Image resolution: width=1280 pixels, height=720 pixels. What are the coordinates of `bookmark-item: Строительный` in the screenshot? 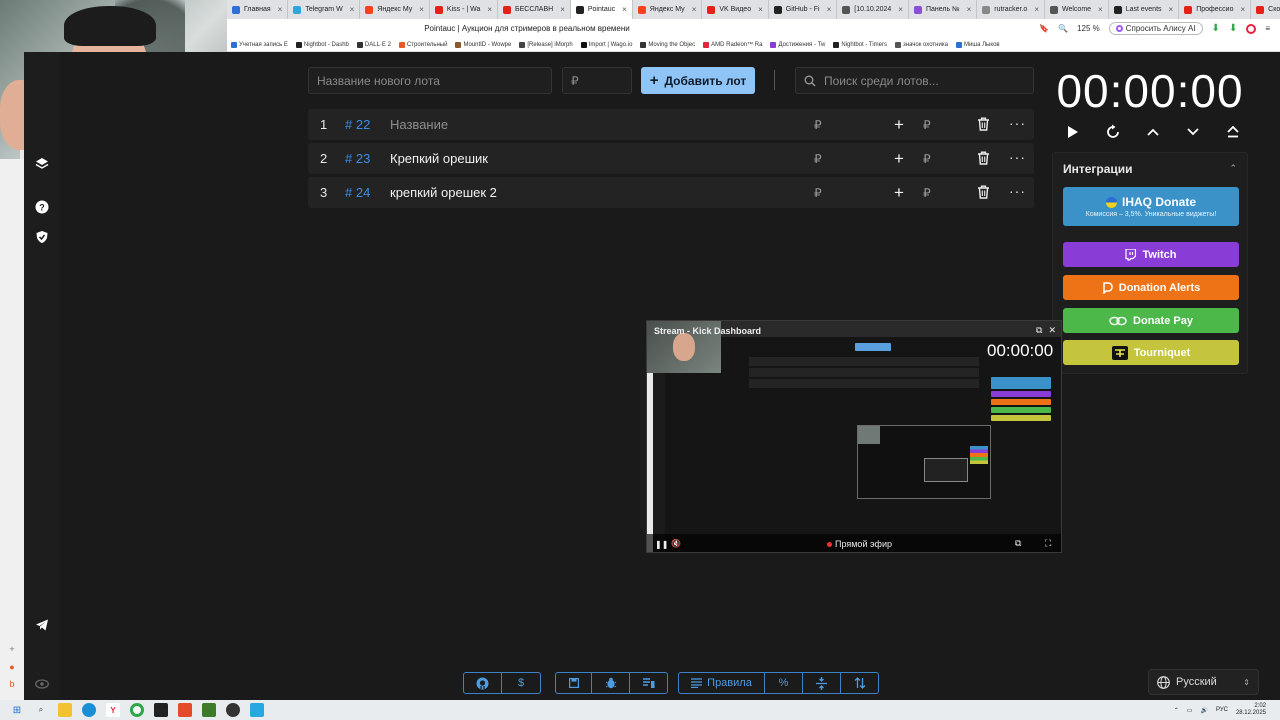 It's located at (423, 44).